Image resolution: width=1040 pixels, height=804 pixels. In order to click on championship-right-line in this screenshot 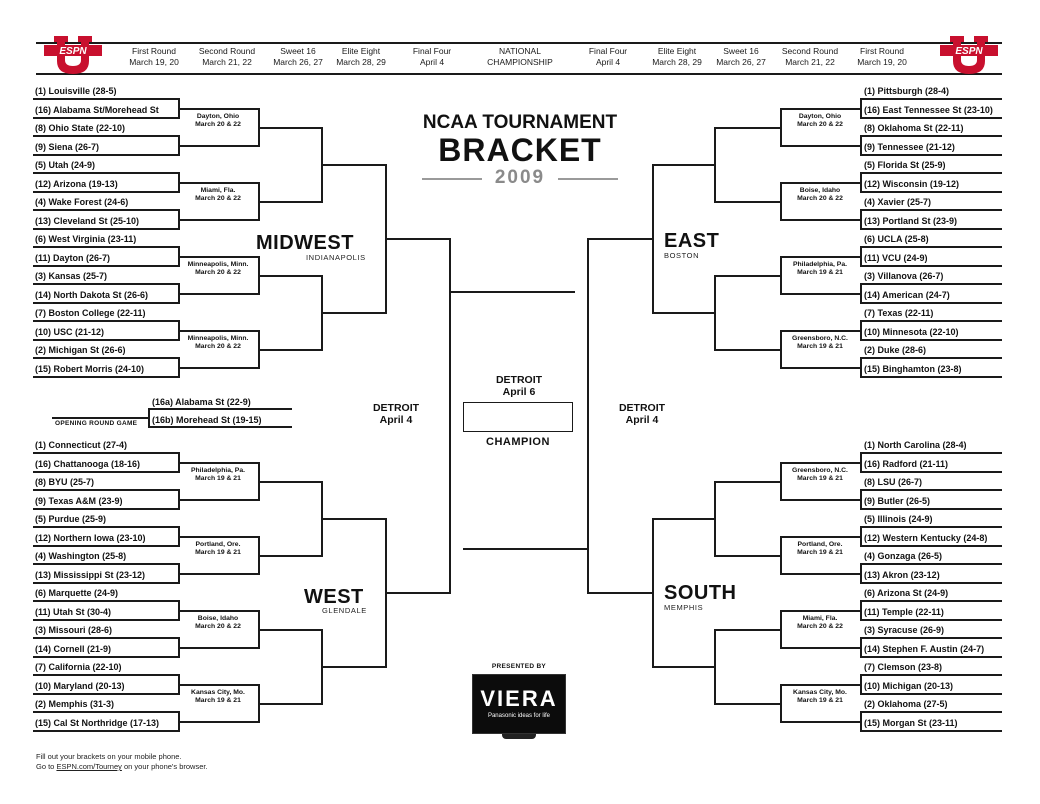, I will do `click(525, 549)`.